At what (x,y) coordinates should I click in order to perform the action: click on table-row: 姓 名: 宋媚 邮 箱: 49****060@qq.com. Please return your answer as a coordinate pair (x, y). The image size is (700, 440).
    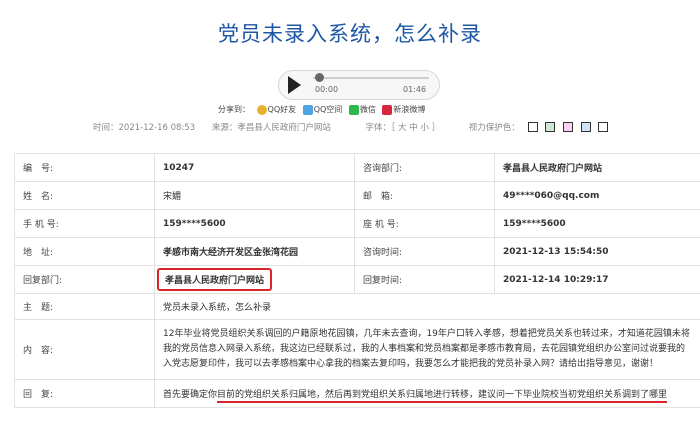
    Looking at the image, I should click on (357, 195).